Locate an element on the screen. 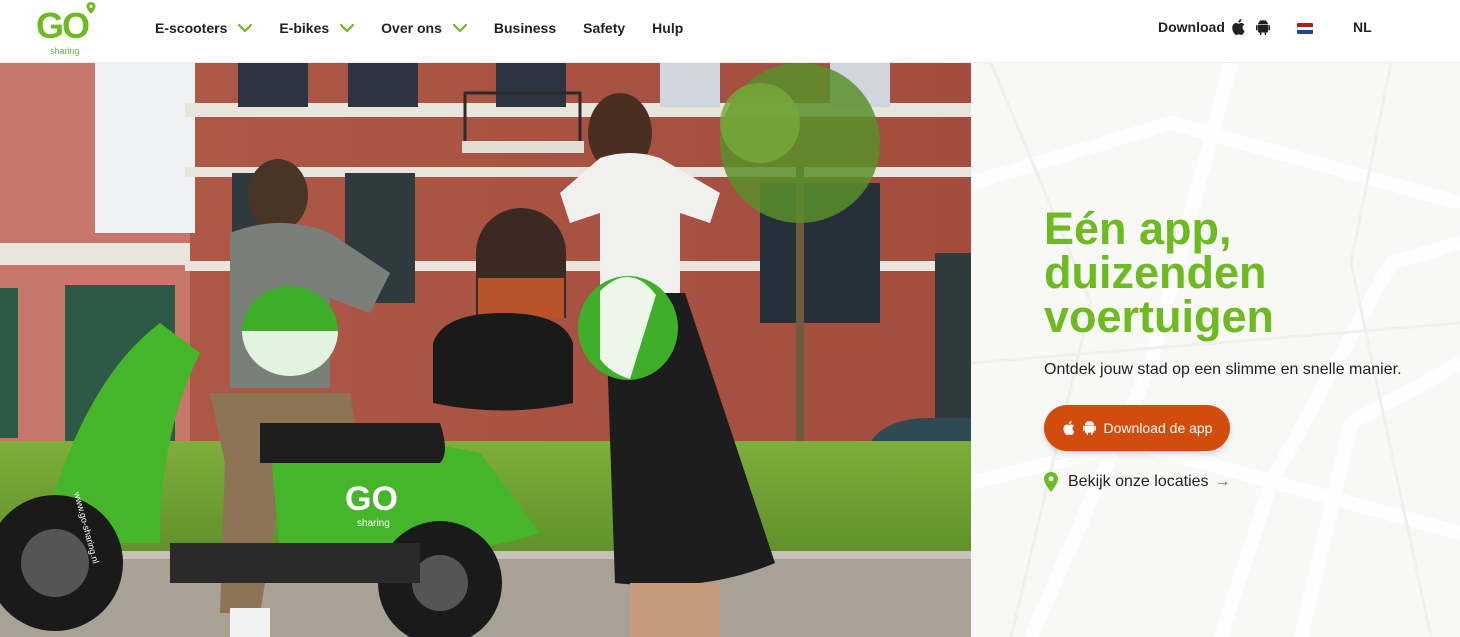 Image resolution: width=1460 pixels, height=637 pixels. nav-item-label: E-scooters is located at coordinates (191, 28).